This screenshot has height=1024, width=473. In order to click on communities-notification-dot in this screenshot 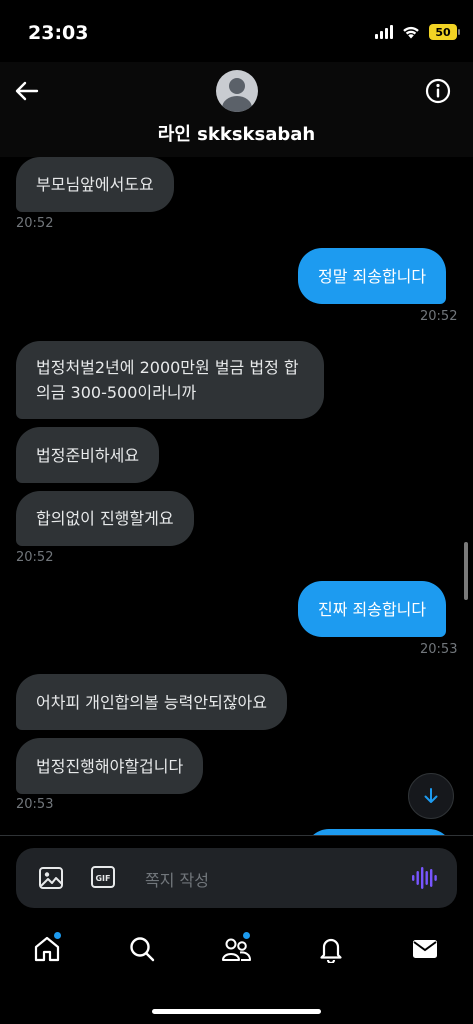, I will do `click(246, 935)`.